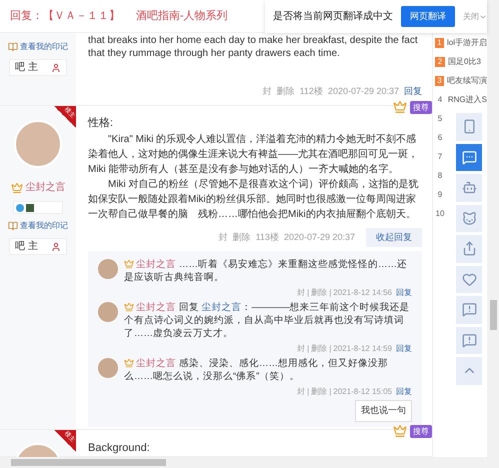 The image size is (499, 468). I want to click on floor-number: 113楼, so click(267, 237).